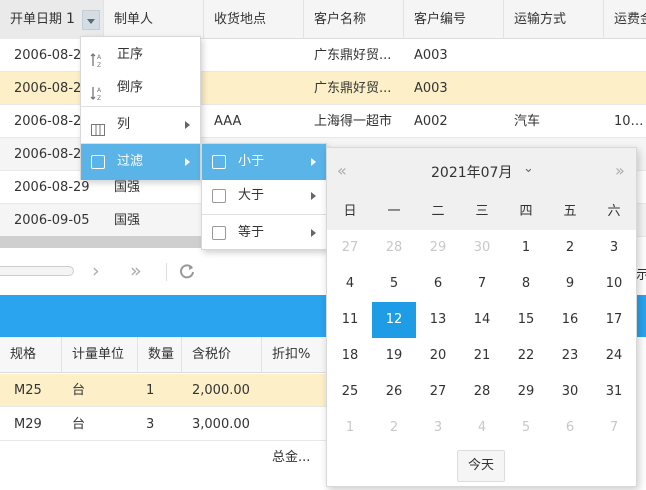 This screenshot has width=646, height=490. I want to click on column-header-customer: 客户名称, so click(354, 19).